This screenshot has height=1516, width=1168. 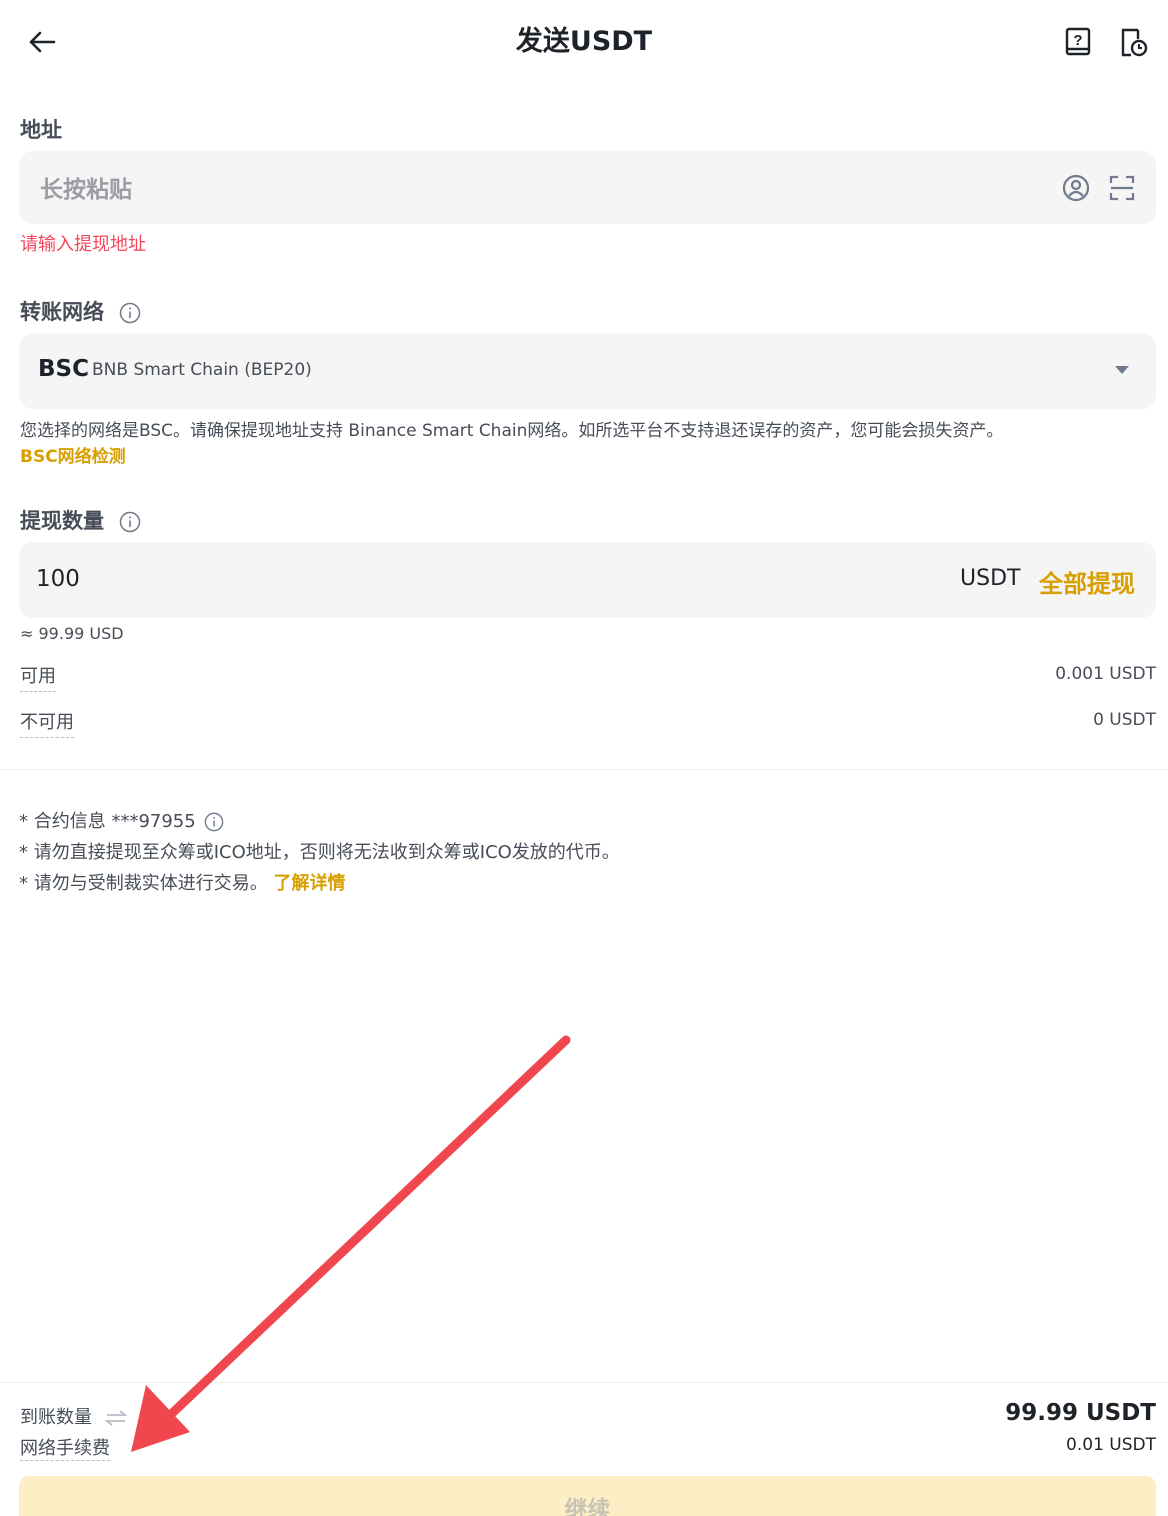 I want to click on section-divider, so click(x=584, y=769).